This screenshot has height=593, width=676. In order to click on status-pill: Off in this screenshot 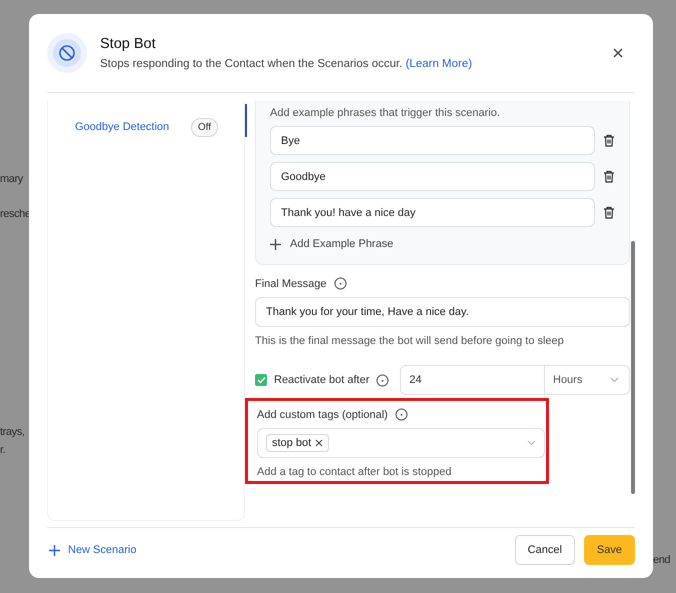, I will do `click(204, 127)`.